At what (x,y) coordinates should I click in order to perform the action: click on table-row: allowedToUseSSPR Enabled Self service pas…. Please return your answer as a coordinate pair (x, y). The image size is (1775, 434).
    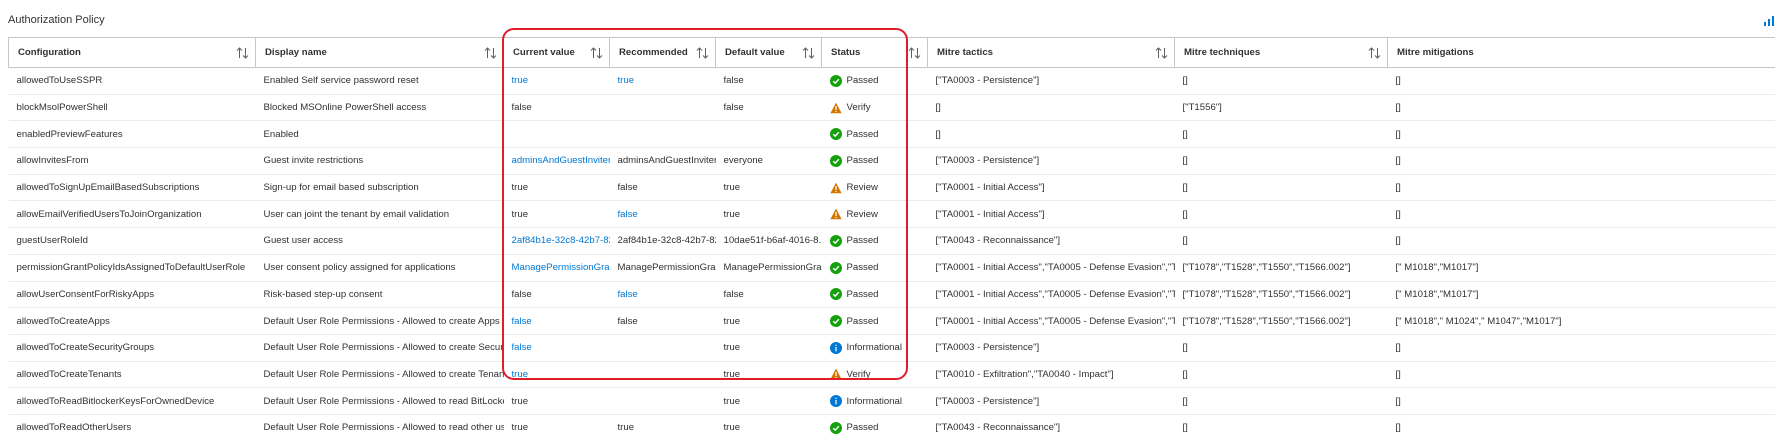
    Looking at the image, I should click on (891, 81).